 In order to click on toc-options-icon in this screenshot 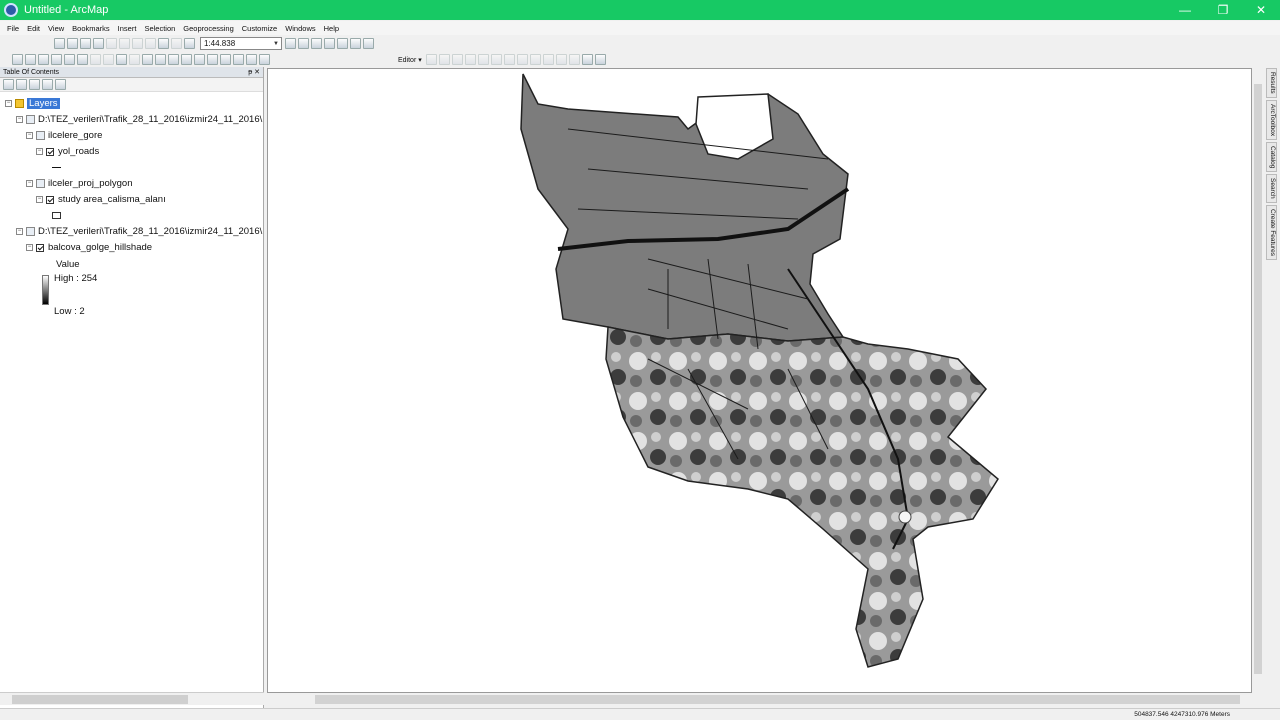, I will do `click(60, 84)`.